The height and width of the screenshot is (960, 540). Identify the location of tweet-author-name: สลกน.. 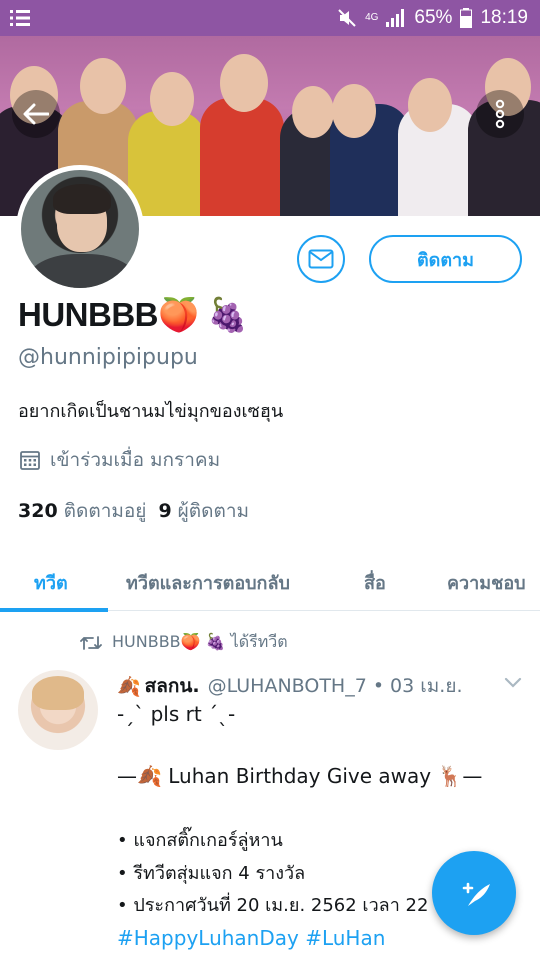
(172, 686).